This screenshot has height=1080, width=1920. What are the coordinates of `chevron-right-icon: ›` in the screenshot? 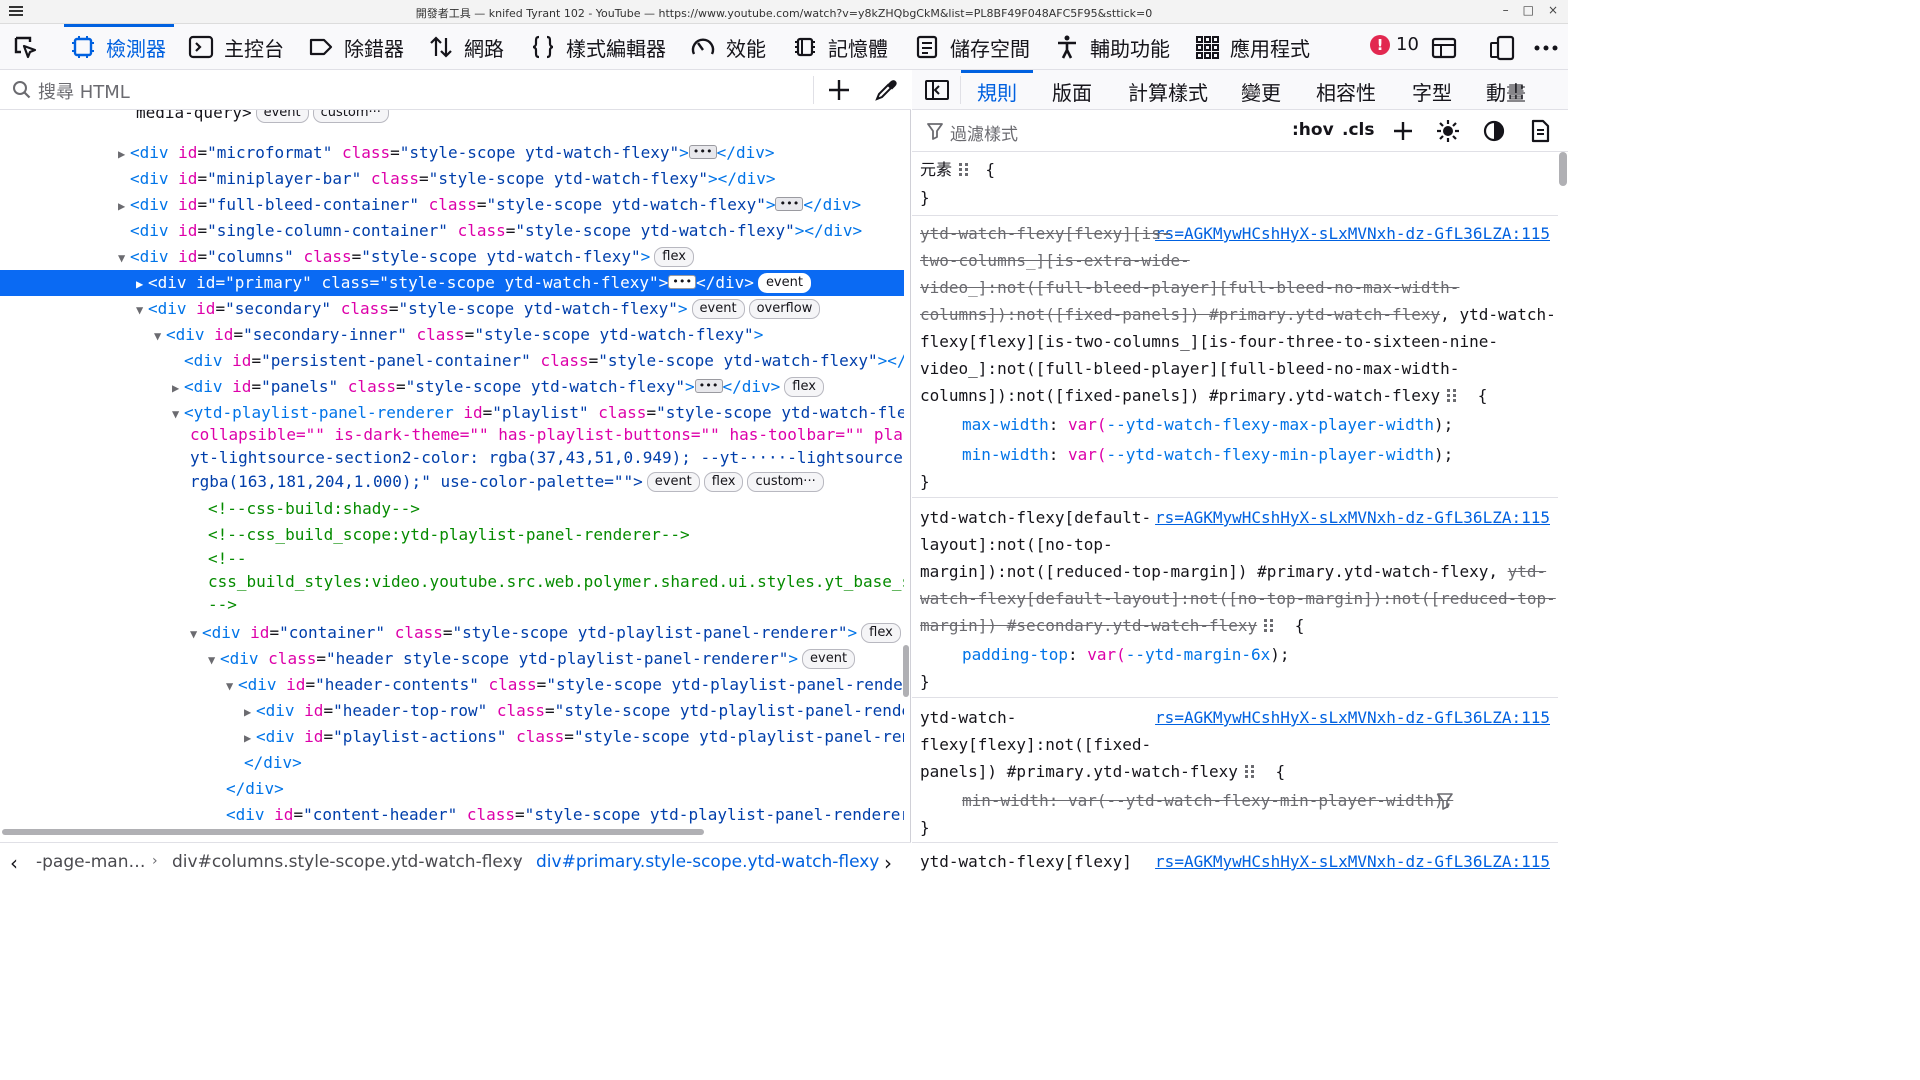 It's located at (888, 863).